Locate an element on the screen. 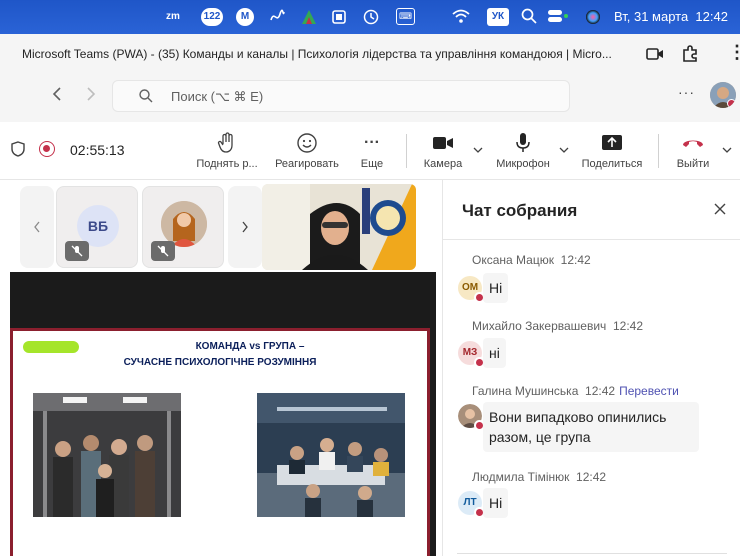 Image resolution: width=740 pixels, height=556 pixels. recording-icon is located at coordinates (47, 149).